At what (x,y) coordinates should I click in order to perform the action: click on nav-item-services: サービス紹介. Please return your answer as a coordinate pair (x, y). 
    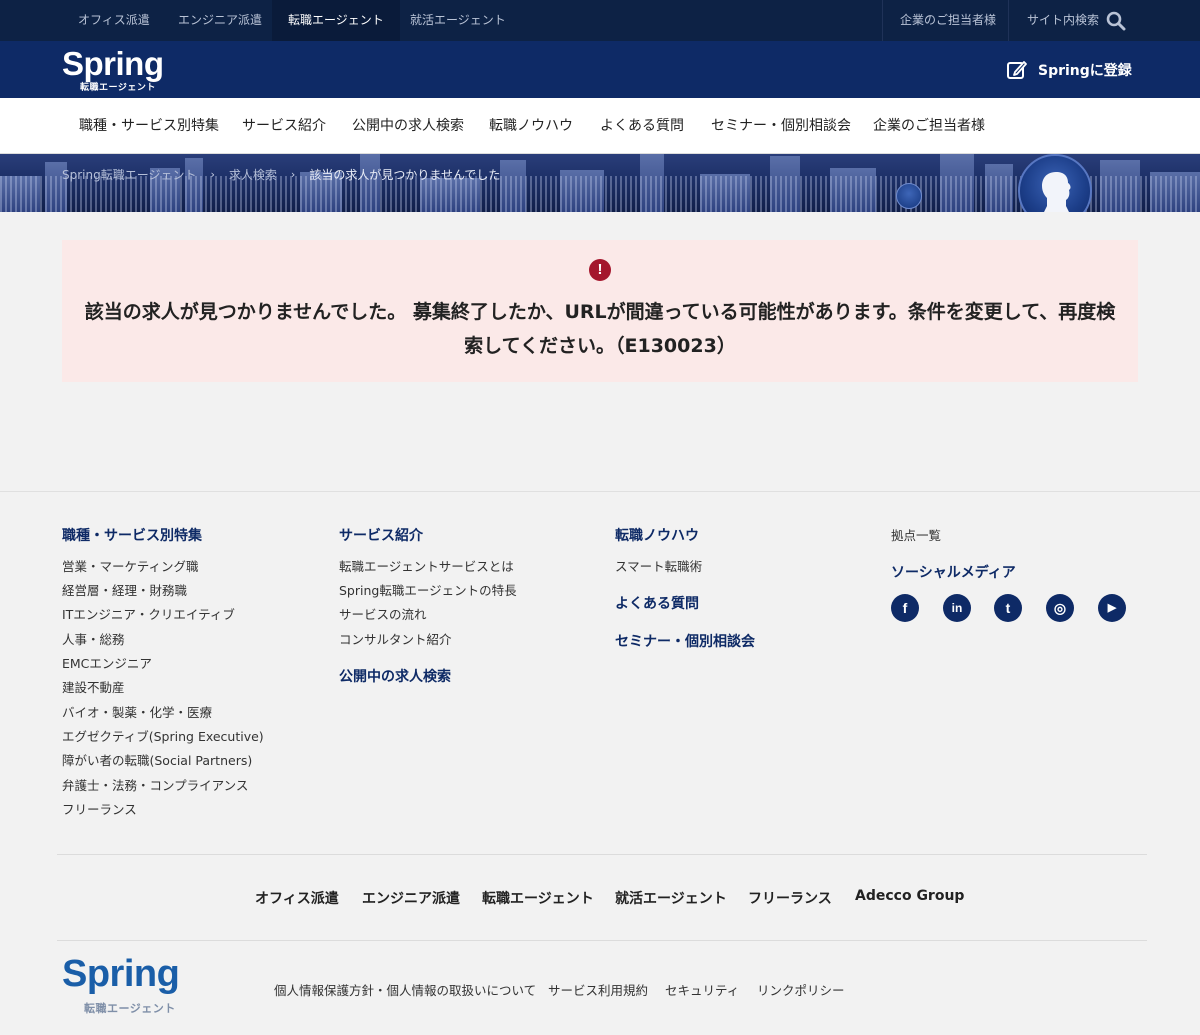
    Looking at the image, I should click on (284, 126).